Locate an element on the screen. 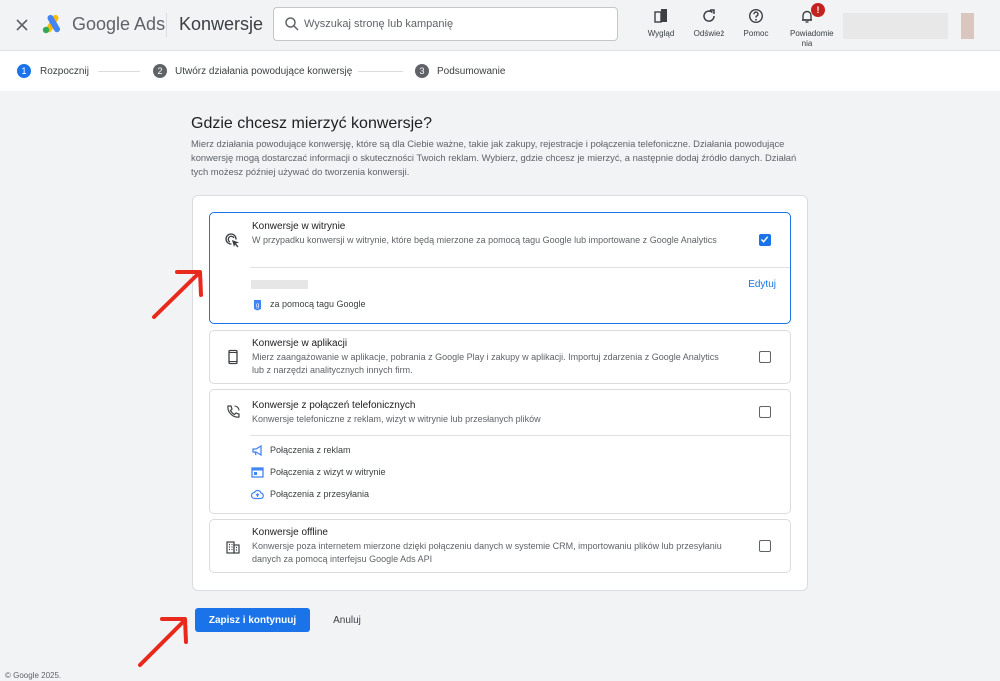 The width and height of the screenshot is (1000, 681). check-icon is located at coordinates (764, 239).